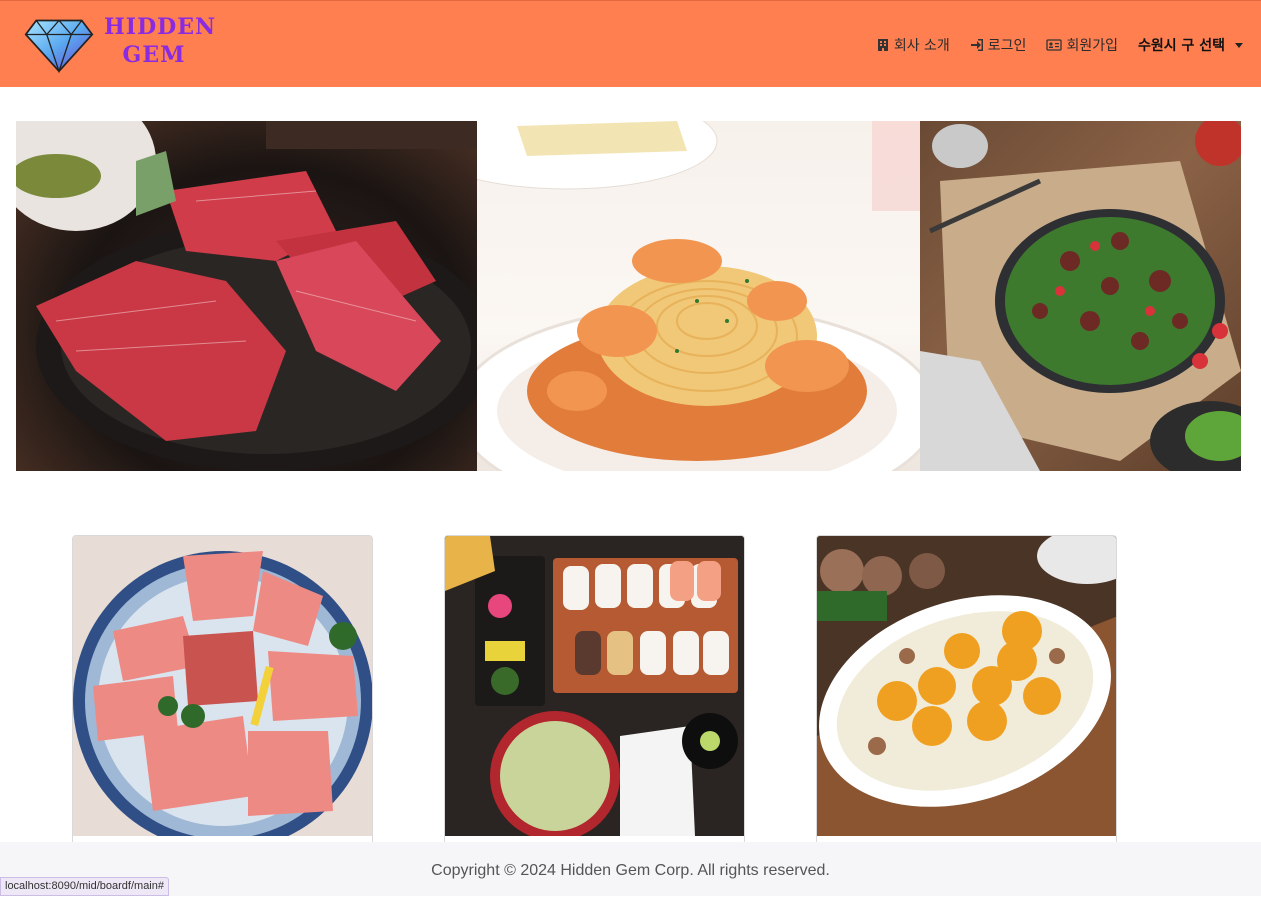 The height and width of the screenshot is (900, 1261). What do you see at coordinates (630, 43) in the screenshot?
I see `top-navbar: HIDDEN GEM 회사 소개 로그인 회원가입 수원시 구 선택` at bounding box center [630, 43].